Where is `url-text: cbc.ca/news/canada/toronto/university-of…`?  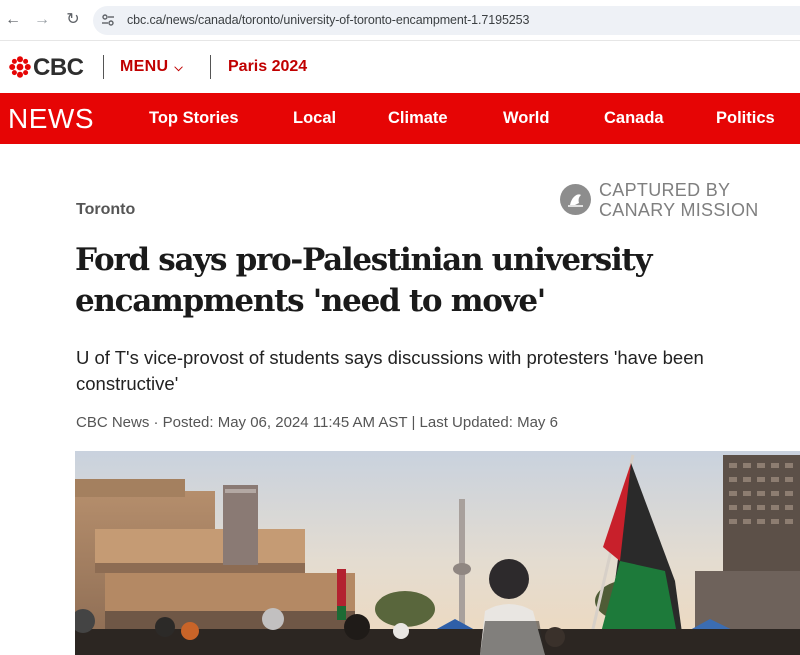
url-text: cbc.ca/news/canada/toronto/university-of… is located at coordinates (328, 20).